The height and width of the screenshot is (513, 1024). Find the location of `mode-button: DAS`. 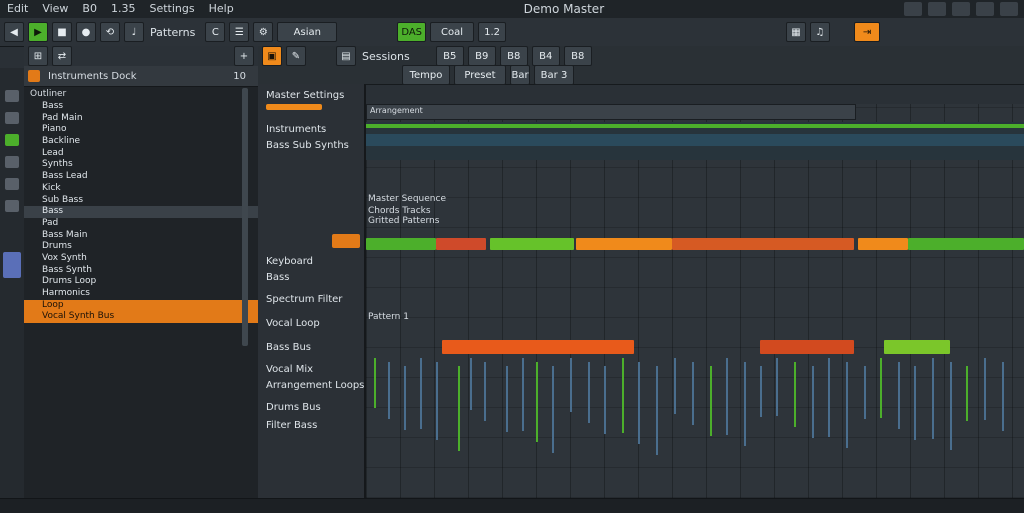

mode-button: DAS is located at coordinates (412, 32).